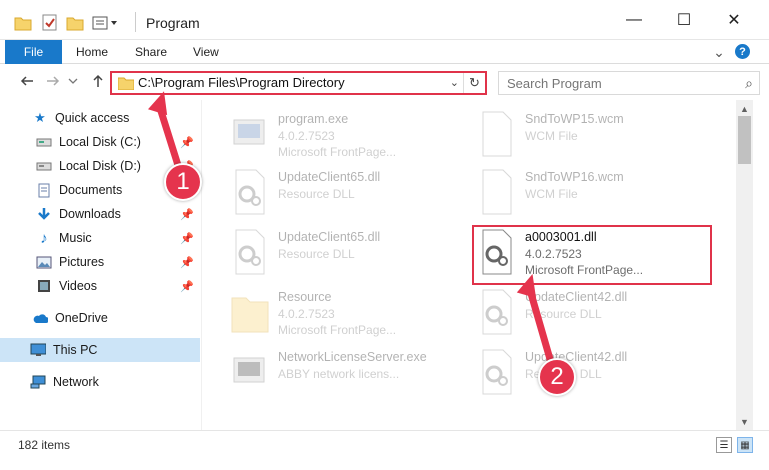 The width and height of the screenshot is (769, 470). What do you see at coordinates (749, 83) in the screenshot?
I see `search-icon: ⌕` at bounding box center [749, 83].